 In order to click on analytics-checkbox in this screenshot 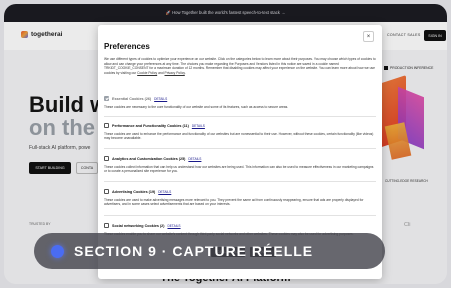, I will do `click(106, 158)`.